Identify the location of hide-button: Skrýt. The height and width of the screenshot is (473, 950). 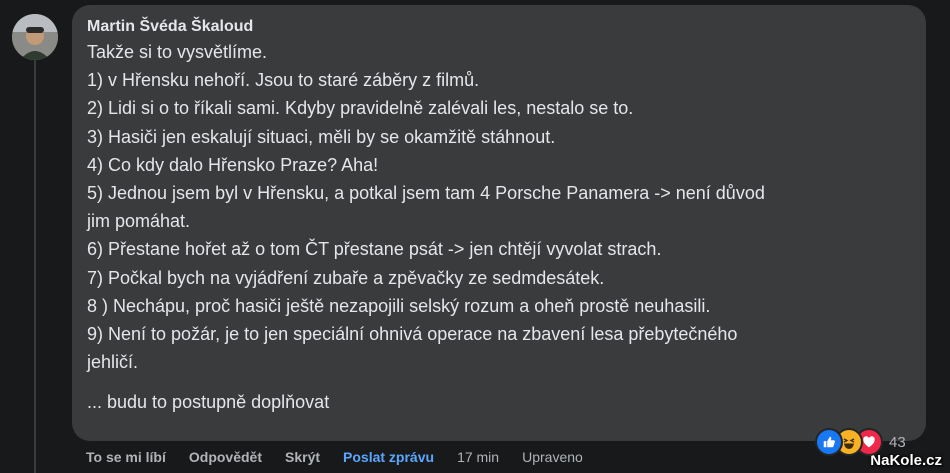
(302, 457).